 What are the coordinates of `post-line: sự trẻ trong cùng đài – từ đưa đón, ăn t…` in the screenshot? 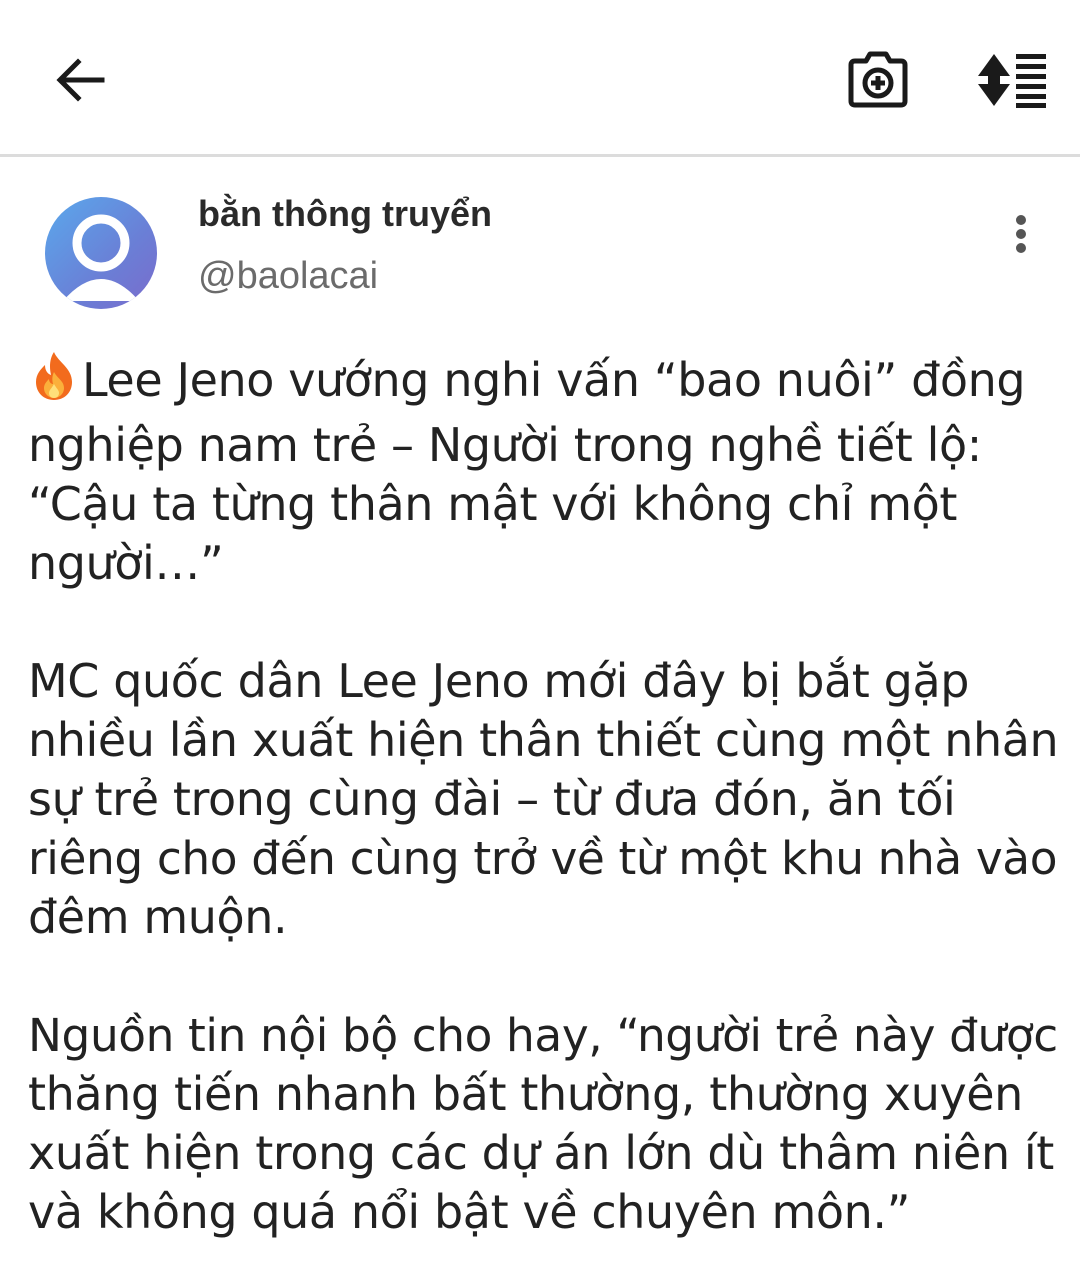 It's located at (492, 799).